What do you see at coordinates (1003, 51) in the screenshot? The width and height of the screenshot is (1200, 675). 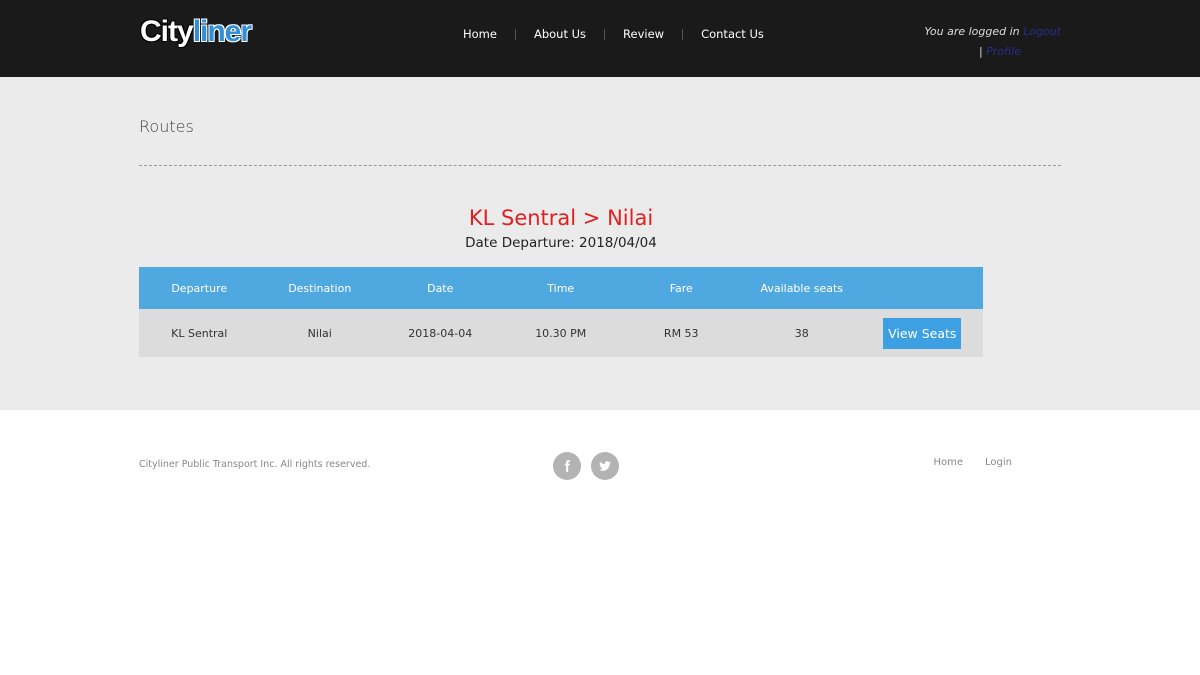 I see `profile-link: Profile` at bounding box center [1003, 51].